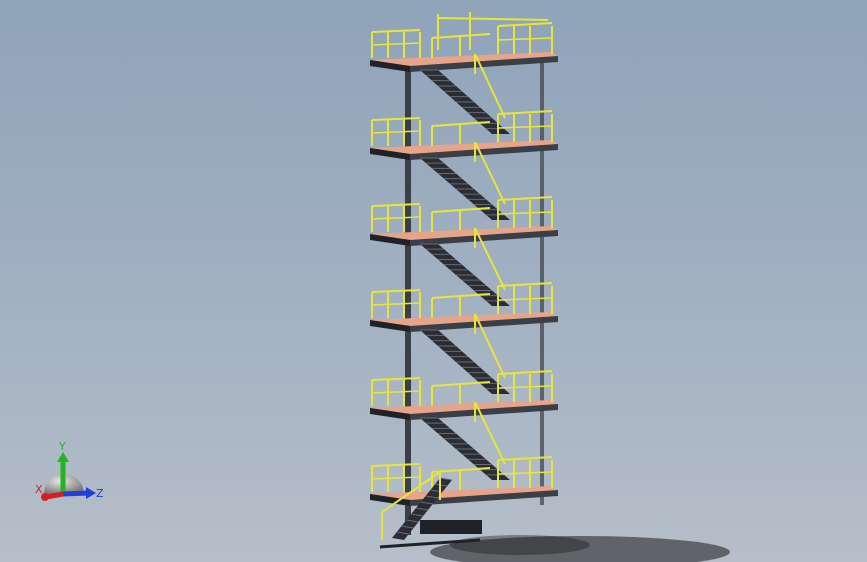 This screenshot has width=867, height=562. What do you see at coordinates (68, 475) in the screenshot?
I see `view-triad: Y Z X` at bounding box center [68, 475].